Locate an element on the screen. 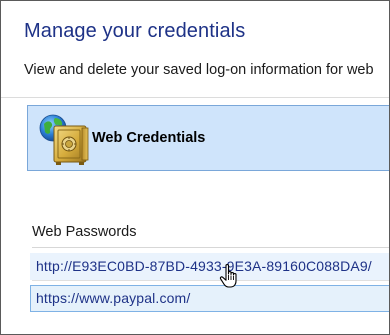 The image size is (390, 335). header-divider is located at coordinates (195, 97).